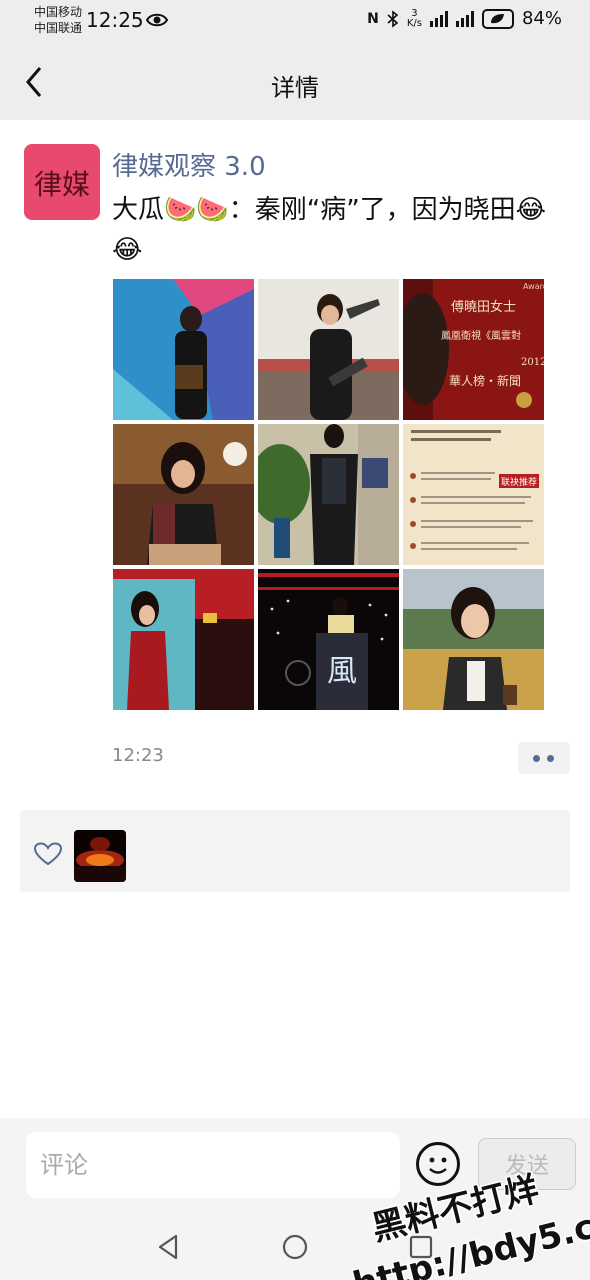  What do you see at coordinates (481, 335) in the screenshot?
I see `svg-text: 鳳凰衛視《風雲對` at bounding box center [481, 335].